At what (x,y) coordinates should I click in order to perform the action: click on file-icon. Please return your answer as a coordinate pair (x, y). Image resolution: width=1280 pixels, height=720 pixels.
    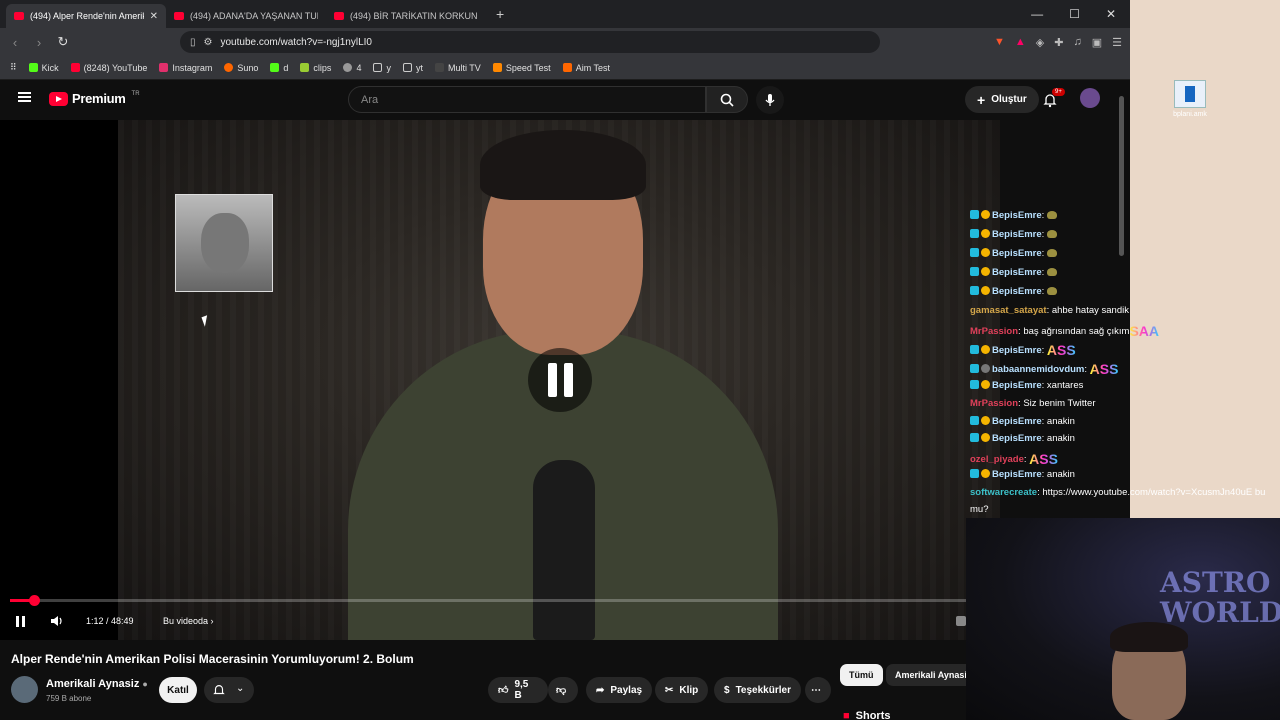
    Looking at the image, I should click on (1190, 94).